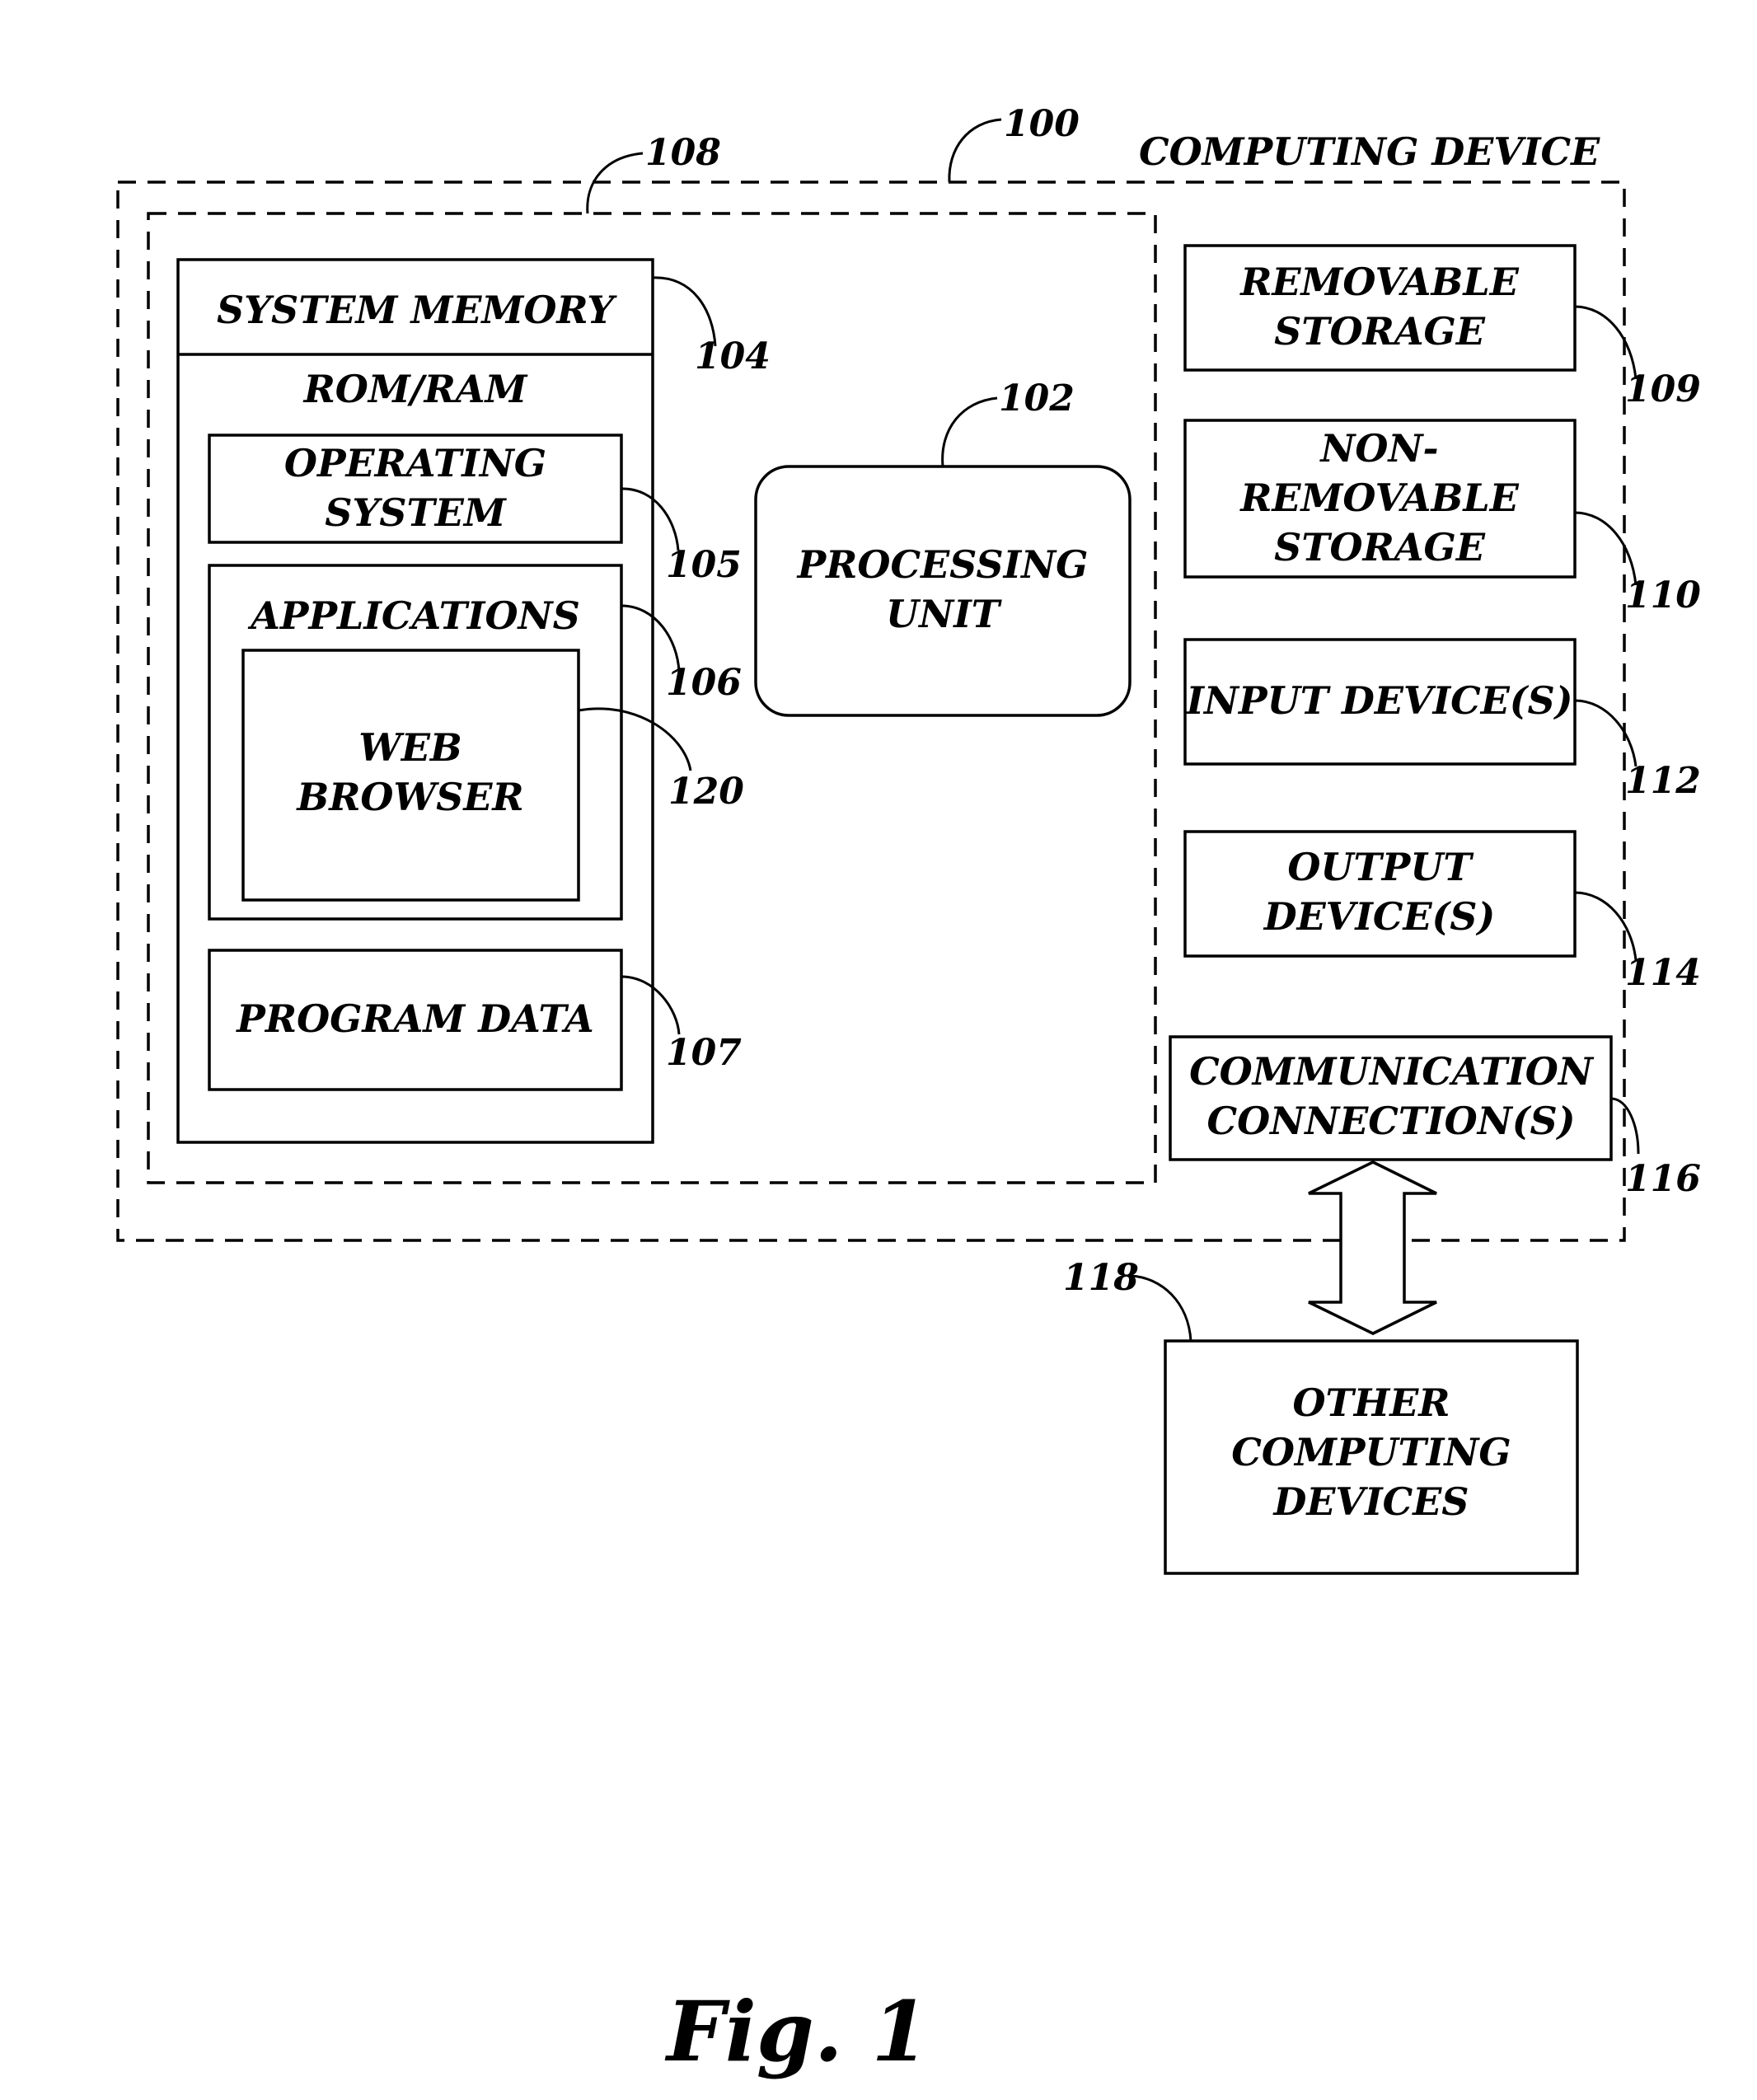  I want to click on ref-112: 112, so click(1663, 781).